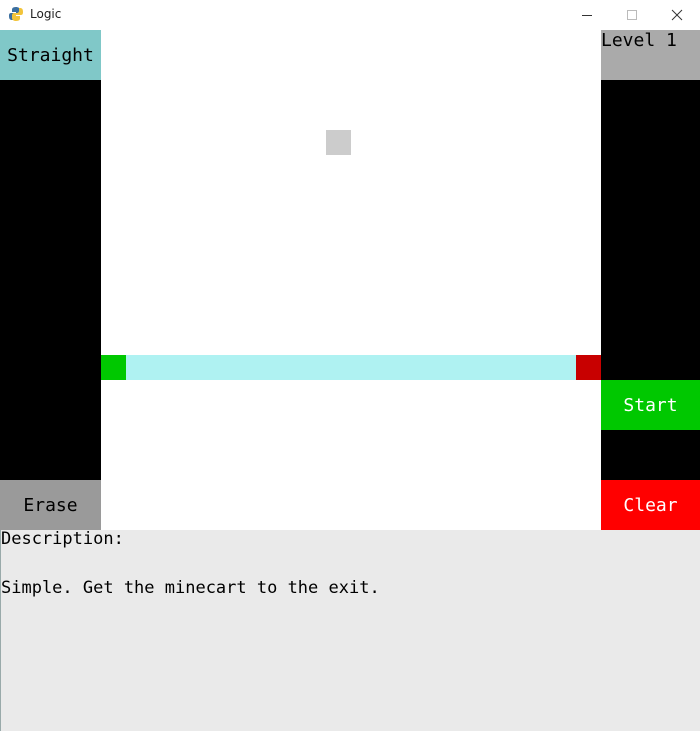  I want to click on maximize-button, so click(632, 15).